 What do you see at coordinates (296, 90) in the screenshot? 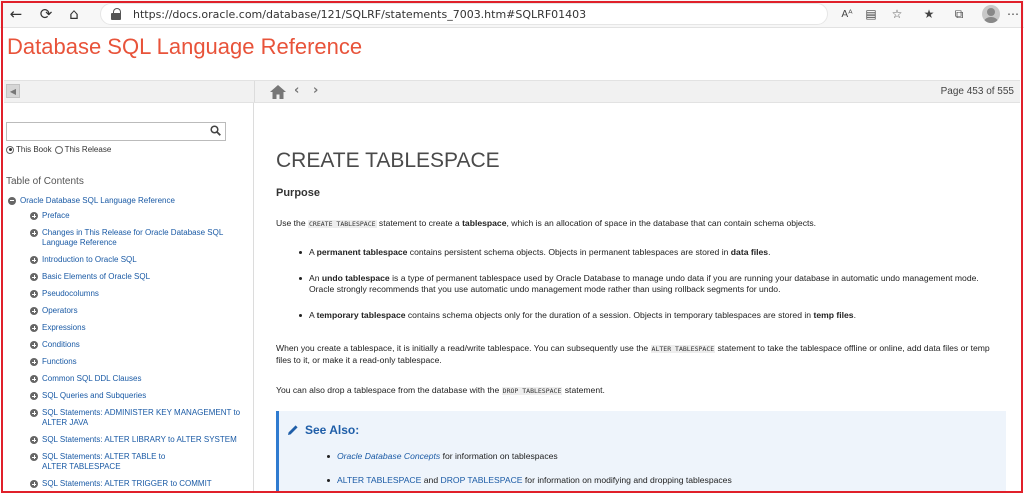
I see `previous-page-icon: ‹` at bounding box center [296, 90].